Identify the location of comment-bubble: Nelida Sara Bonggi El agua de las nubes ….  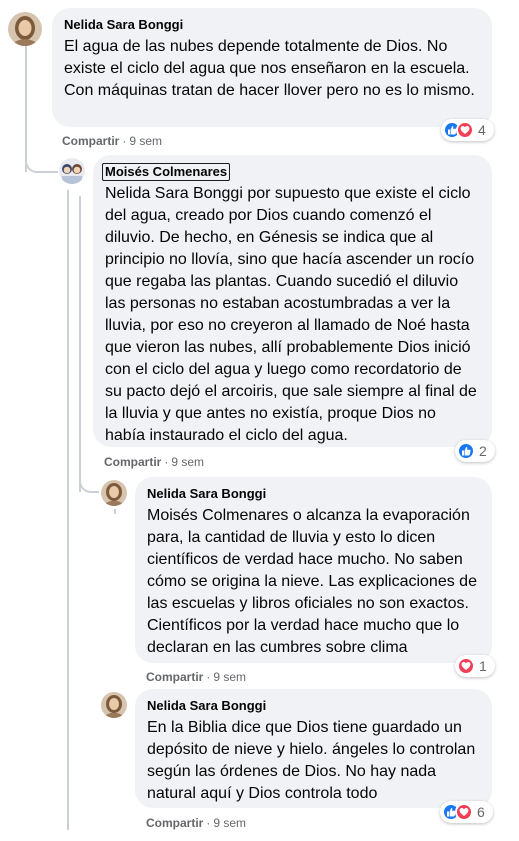
(272, 67).